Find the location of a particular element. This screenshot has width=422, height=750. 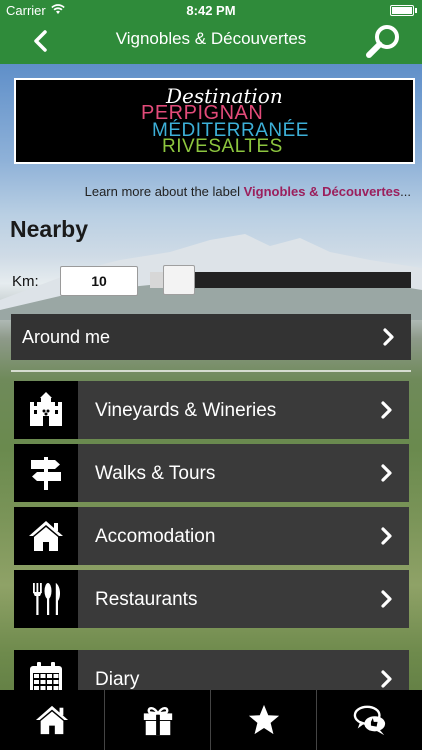

divider is located at coordinates (211, 371).